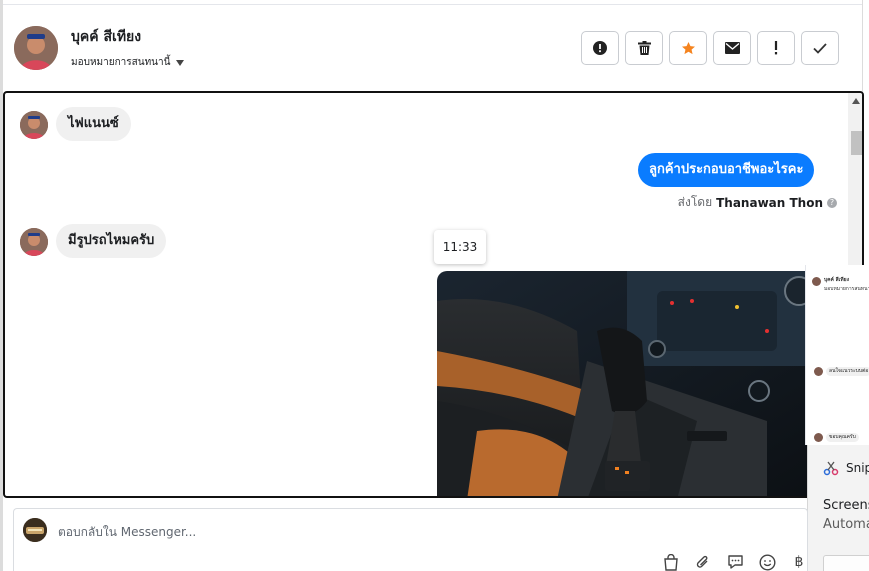  I want to click on snip-action-button, so click(846, 563).